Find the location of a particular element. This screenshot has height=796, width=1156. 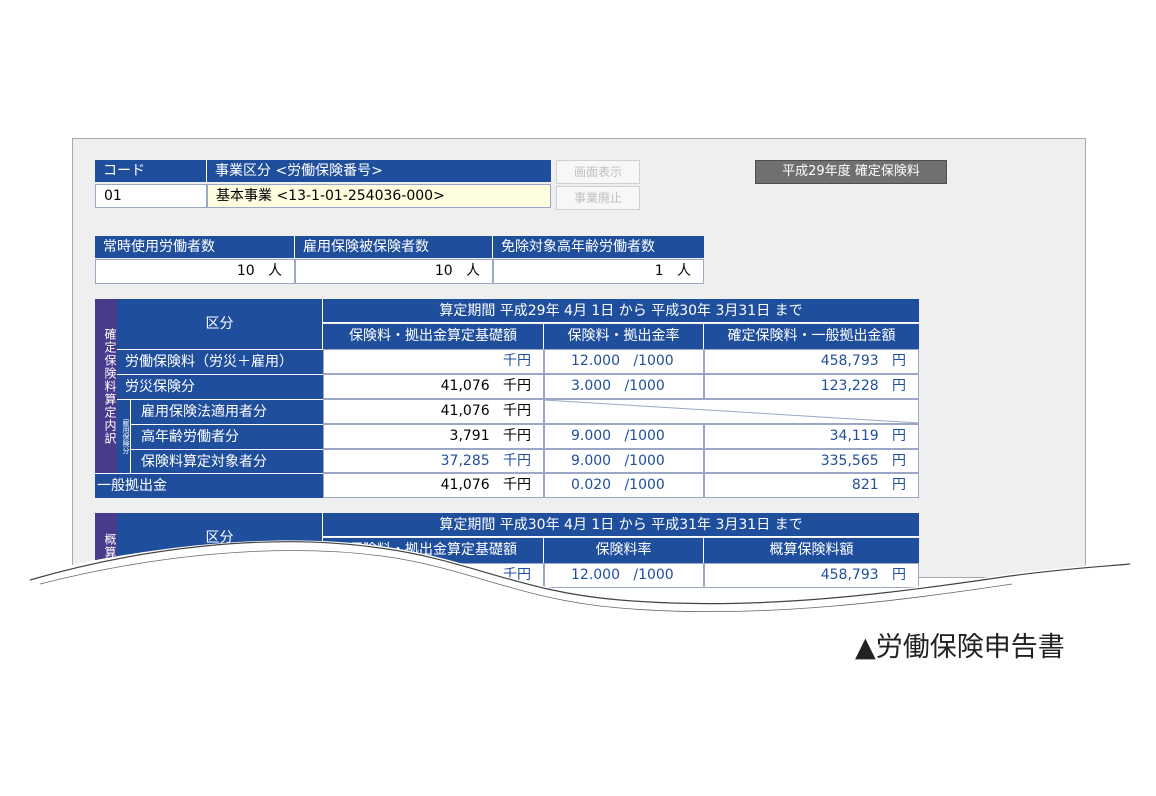

row-label: 高年齢労働者分 is located at coordinates (227, 436).